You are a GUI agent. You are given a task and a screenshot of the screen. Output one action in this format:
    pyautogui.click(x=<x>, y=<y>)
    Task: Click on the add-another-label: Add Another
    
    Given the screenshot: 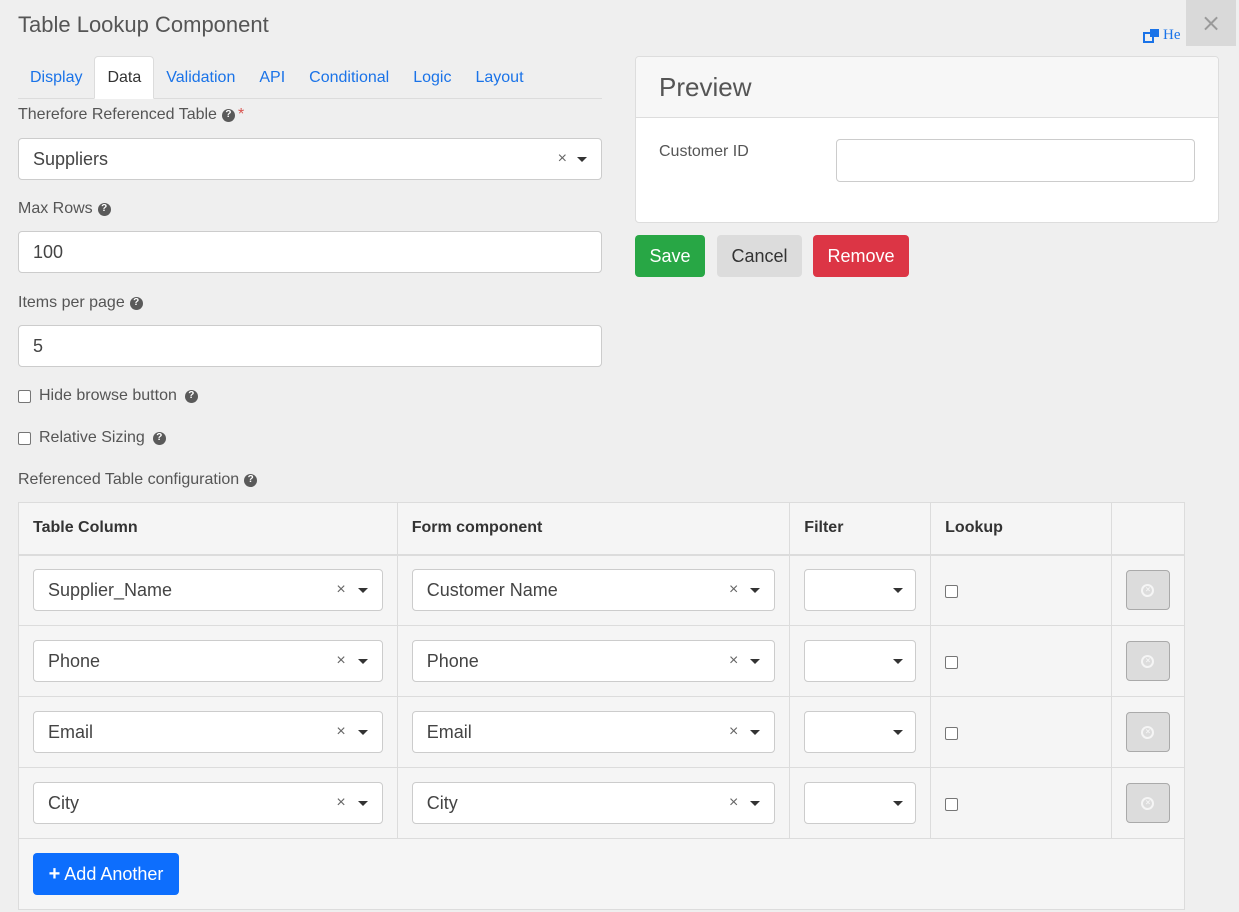 What is the action you would take?
    pyautogui.click(x=114, y=873)
    